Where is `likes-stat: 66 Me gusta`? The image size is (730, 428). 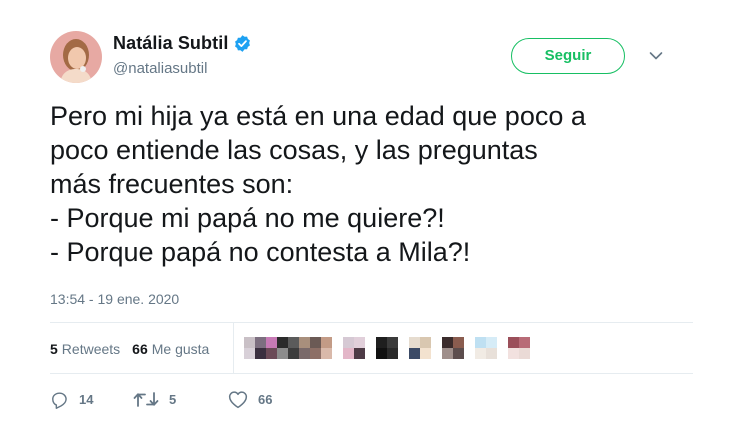 likes-stat: 66 Me gusta is located at coordinates (170, 349).